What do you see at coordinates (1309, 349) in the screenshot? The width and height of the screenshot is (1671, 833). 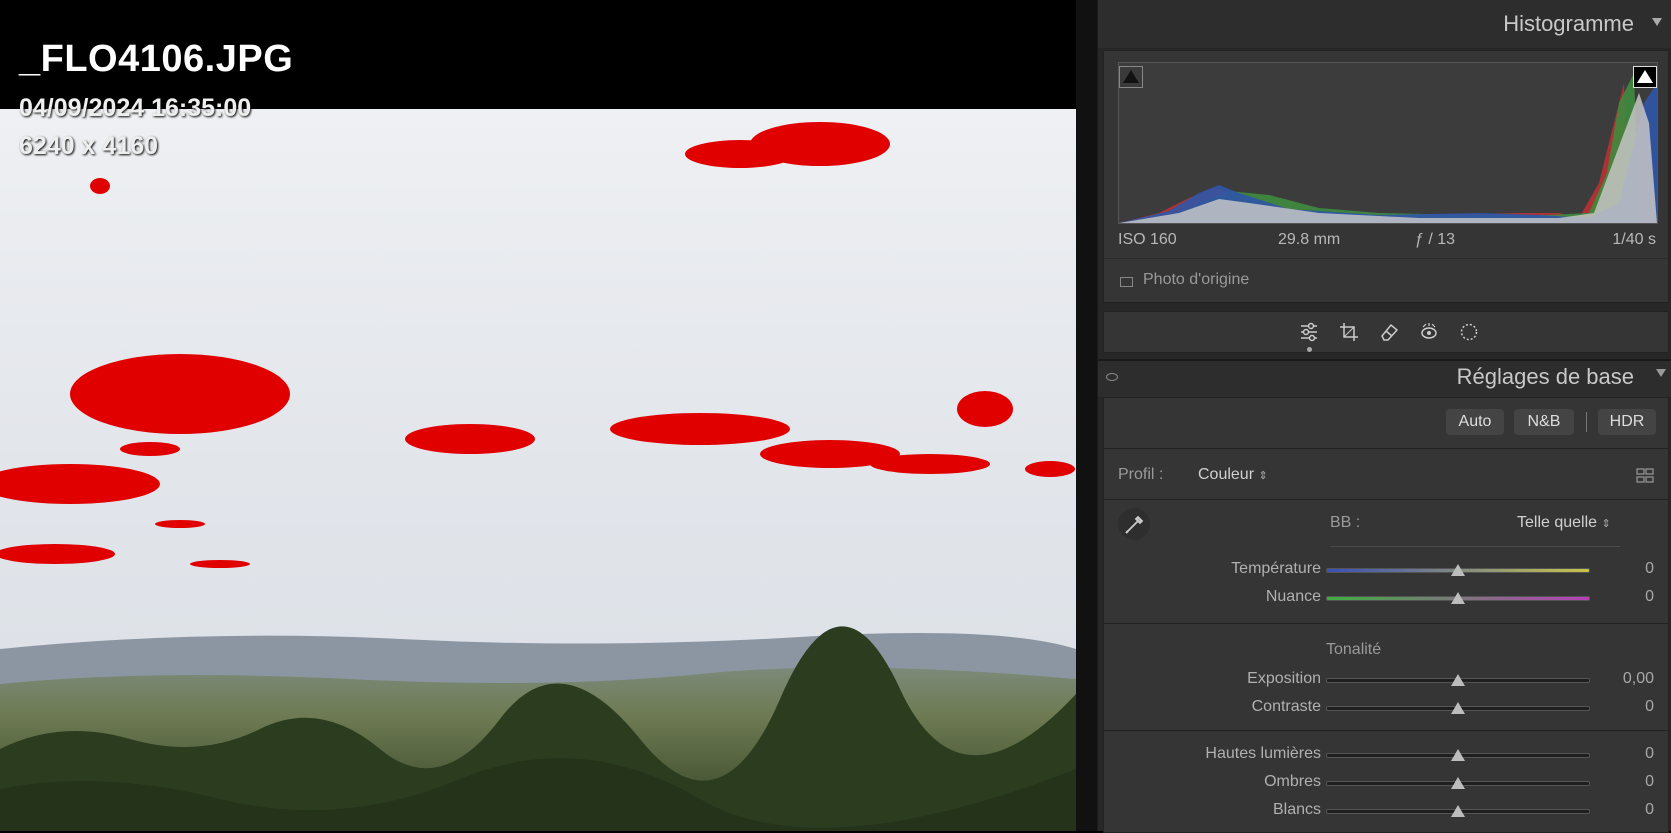 I see `active-tool-indicator` at bounding box center [1309, 349].